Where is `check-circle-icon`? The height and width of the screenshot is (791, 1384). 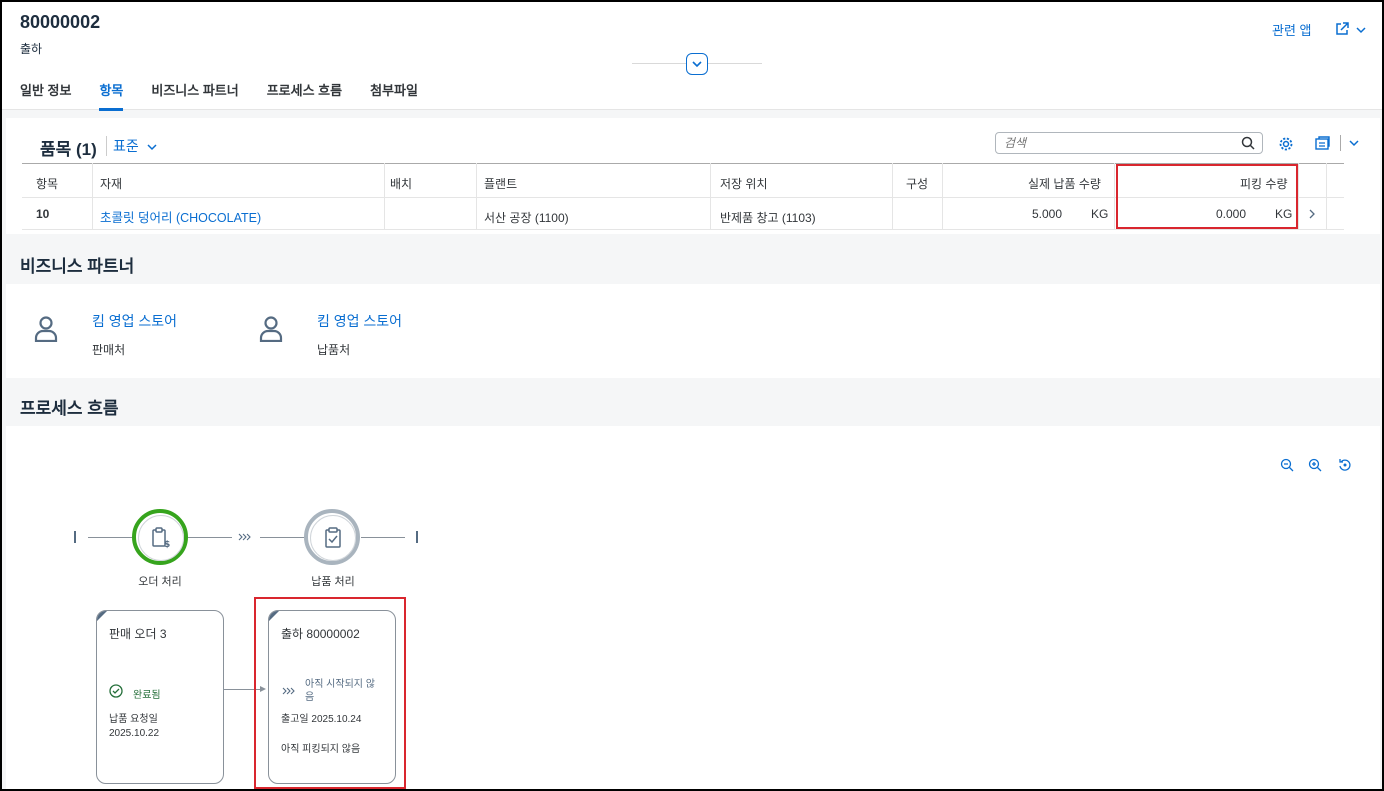
check-circle-icon is located at coordinates (116, 691).